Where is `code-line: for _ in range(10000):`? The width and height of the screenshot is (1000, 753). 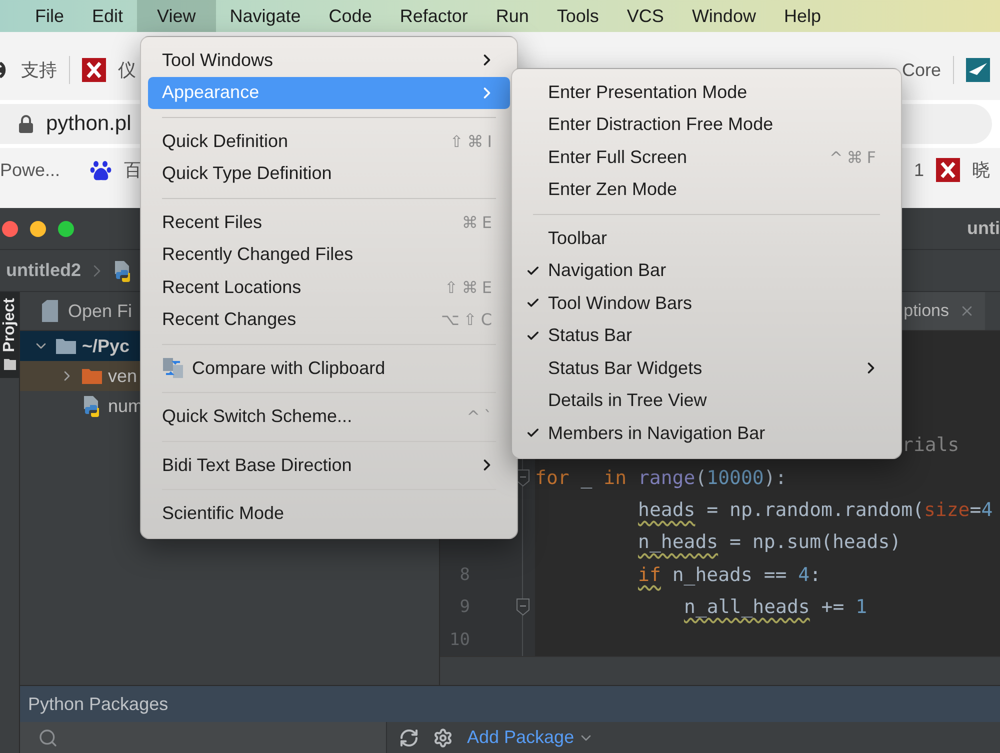 code-line: for _ in range(10000): is located at coordinates (661, 477).